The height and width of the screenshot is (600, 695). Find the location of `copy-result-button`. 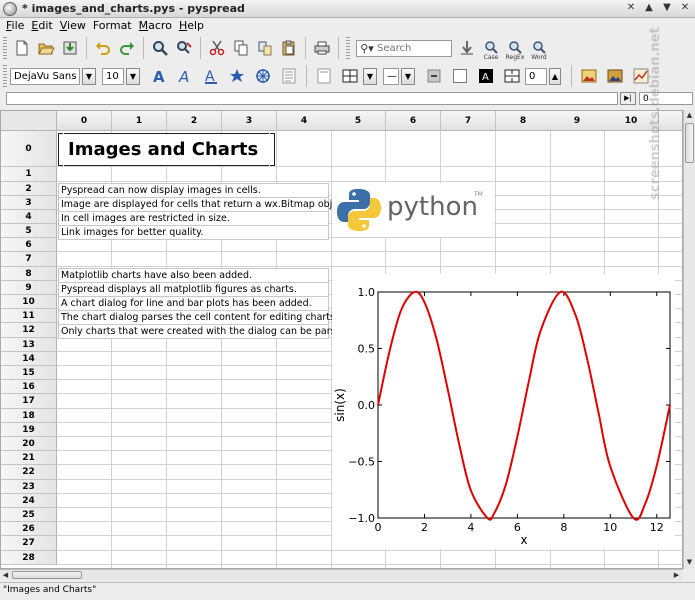

copy-result-button is located at coordinates (265, 48).